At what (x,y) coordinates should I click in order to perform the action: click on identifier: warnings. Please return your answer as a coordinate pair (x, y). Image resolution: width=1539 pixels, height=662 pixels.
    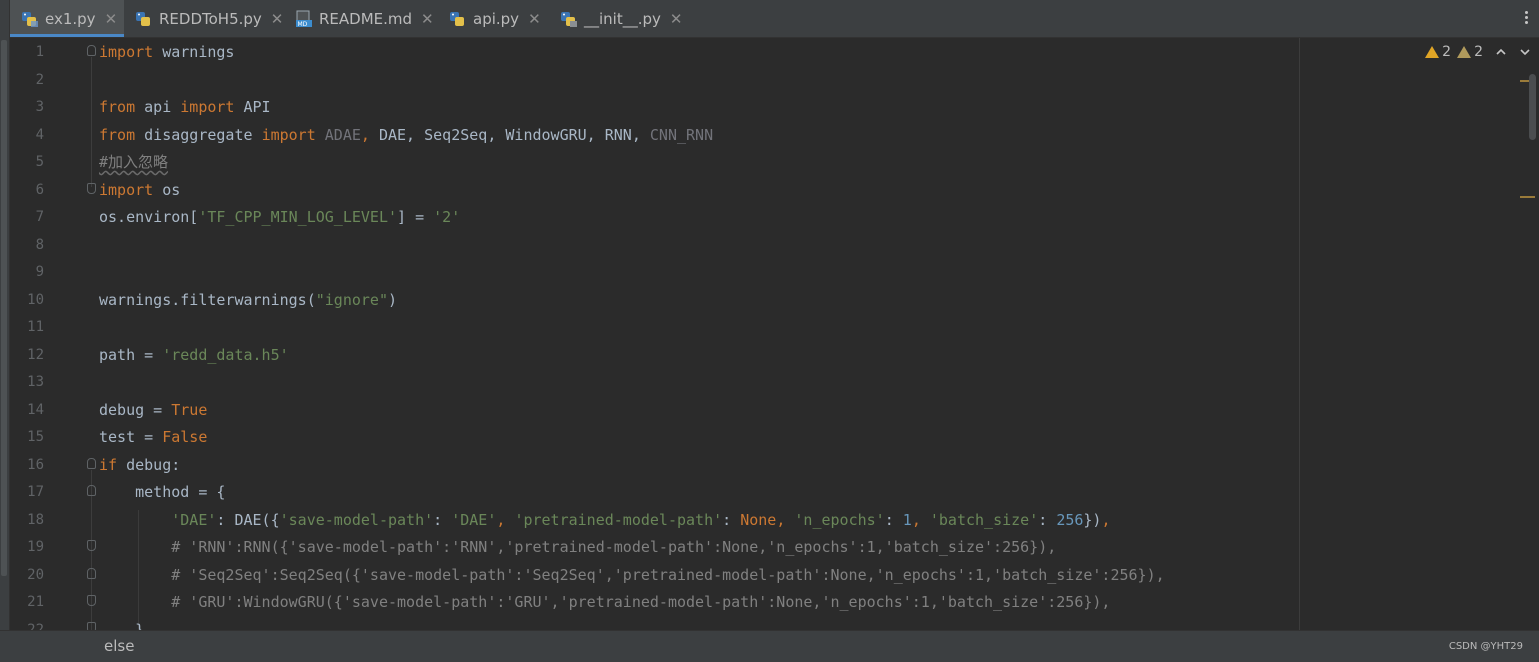
    Looking at the image, I should click on (194, 52).